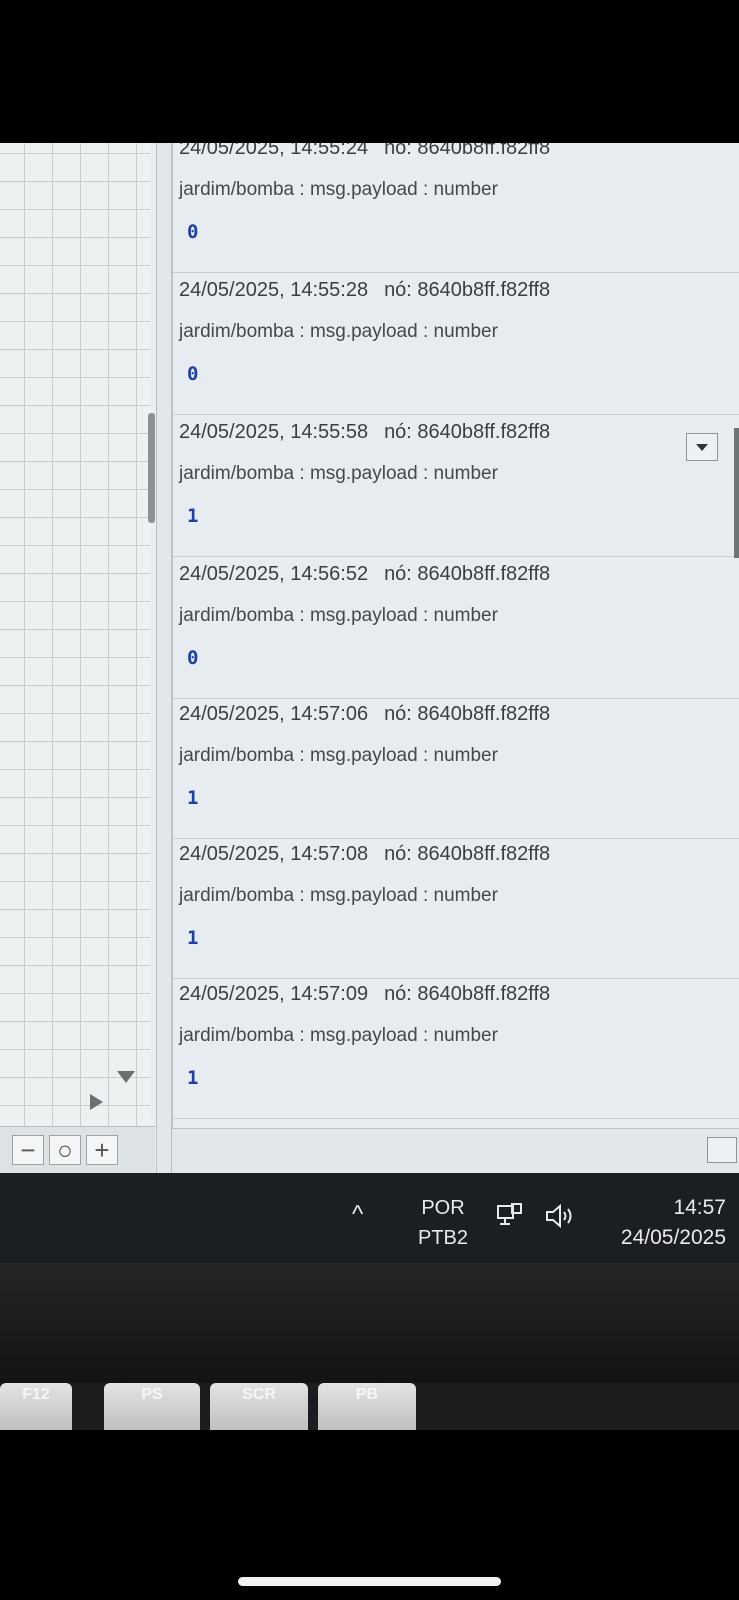  I want to click on message-meta: 24/05/2025, 14:57:09 nó: 8640b8ff.f82ff8, so click(364, 994).